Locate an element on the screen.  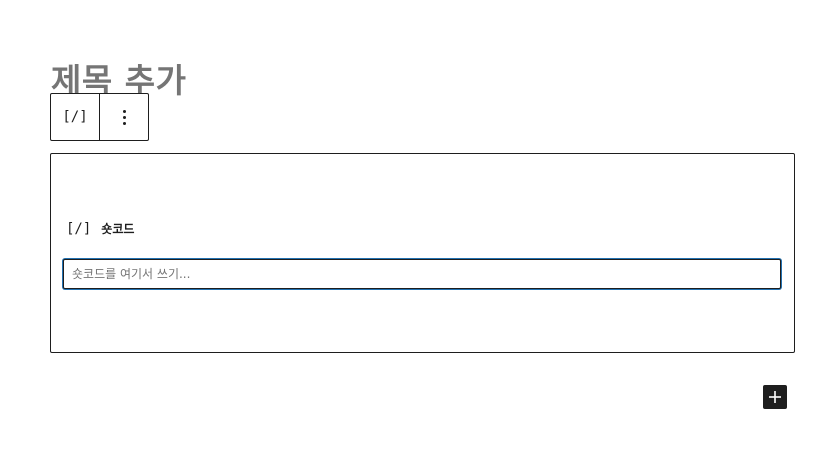
block-label: 숏코드 is located at coordinates (118, 229).